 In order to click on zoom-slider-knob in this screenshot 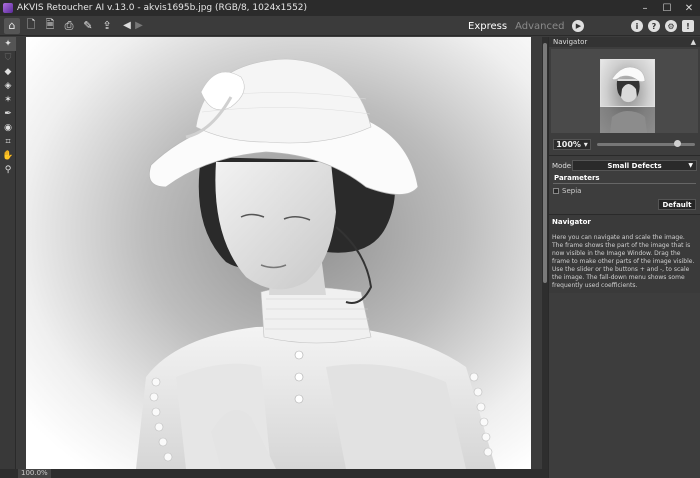, I will do `click(678, 143)`.